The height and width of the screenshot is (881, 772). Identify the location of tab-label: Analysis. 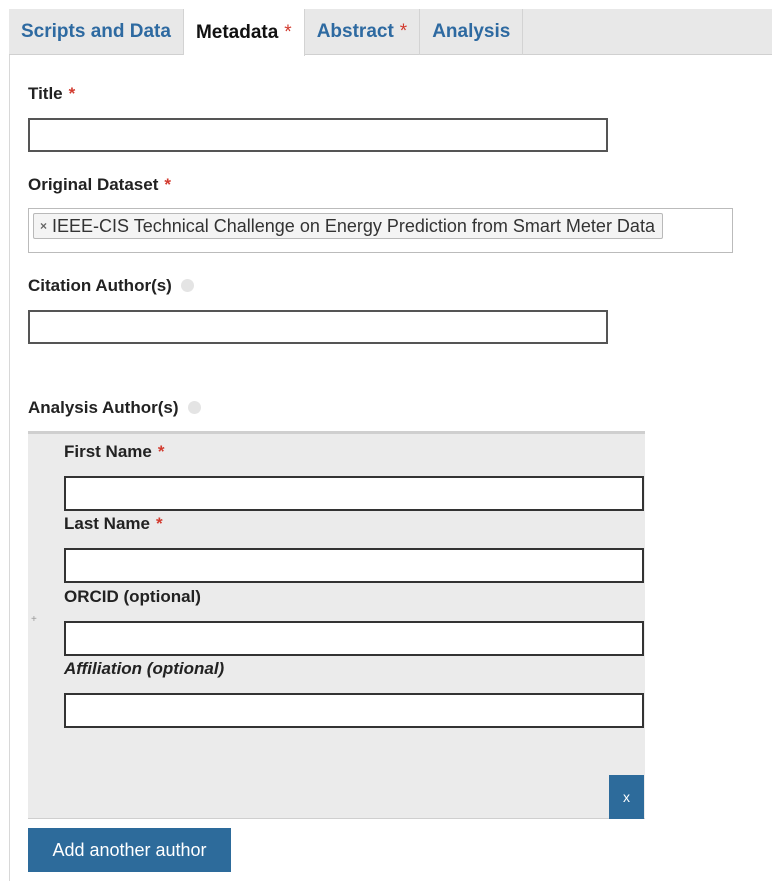
(471, 31).